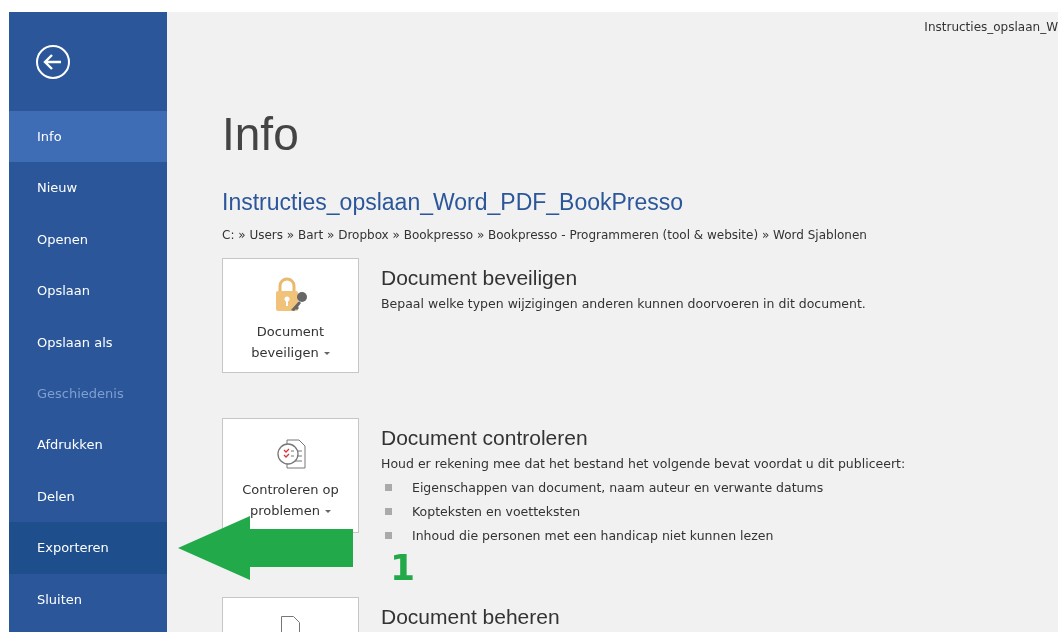  What do you see at coordinates (290, 475) in the screenshot?
I see `action-button: Controleren op problemen` at bounding box center [290, 475].